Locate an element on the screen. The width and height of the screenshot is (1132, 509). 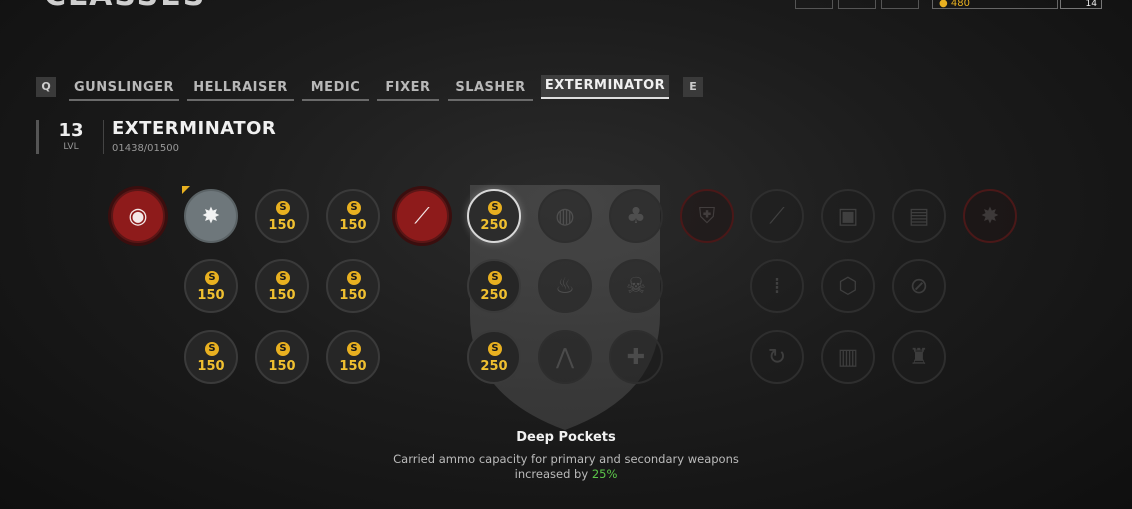
nut-icon: ⬡ is located at coordinates (848, 286).